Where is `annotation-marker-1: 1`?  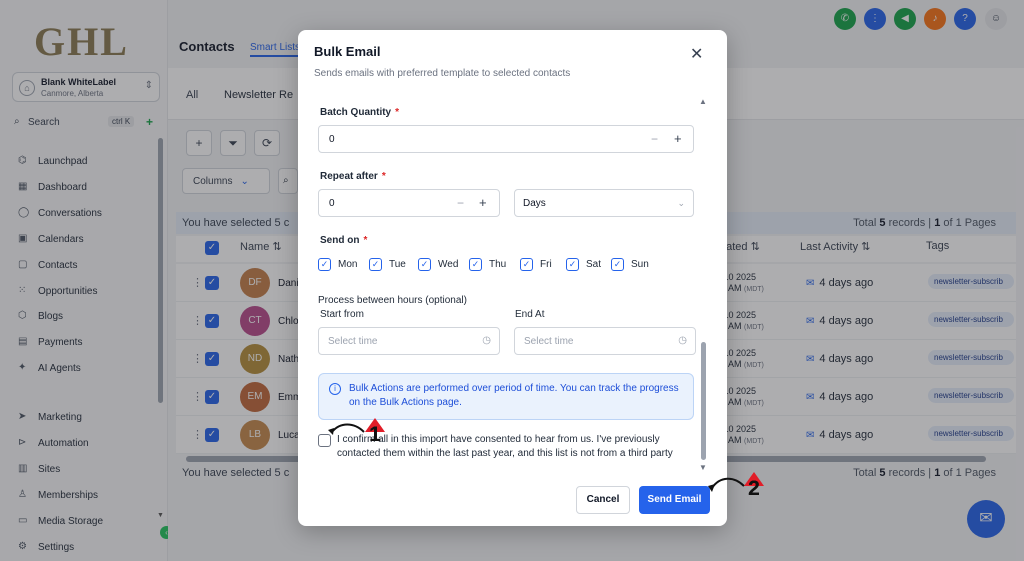 annotation-marker-1: 1 is located at coordinates (375, 433).